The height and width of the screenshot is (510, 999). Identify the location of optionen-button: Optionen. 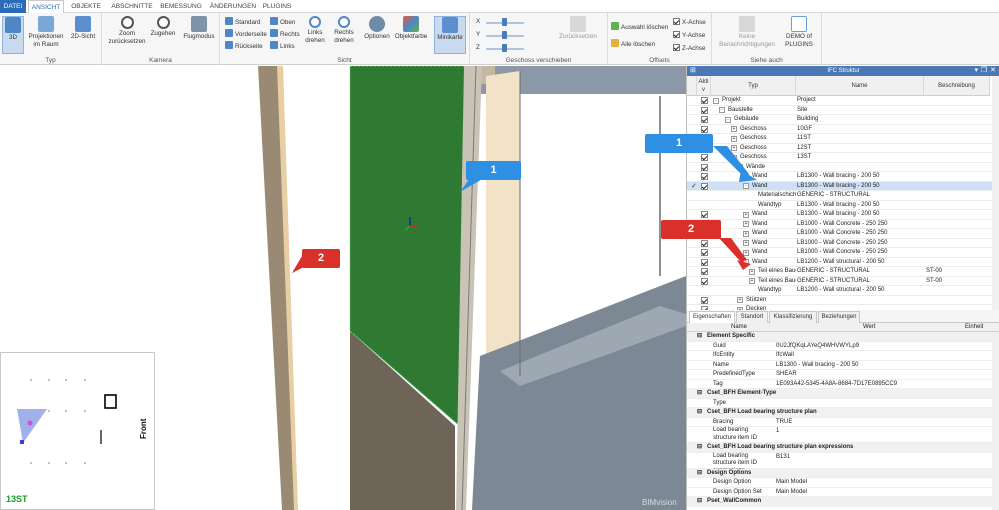
(377, 28).